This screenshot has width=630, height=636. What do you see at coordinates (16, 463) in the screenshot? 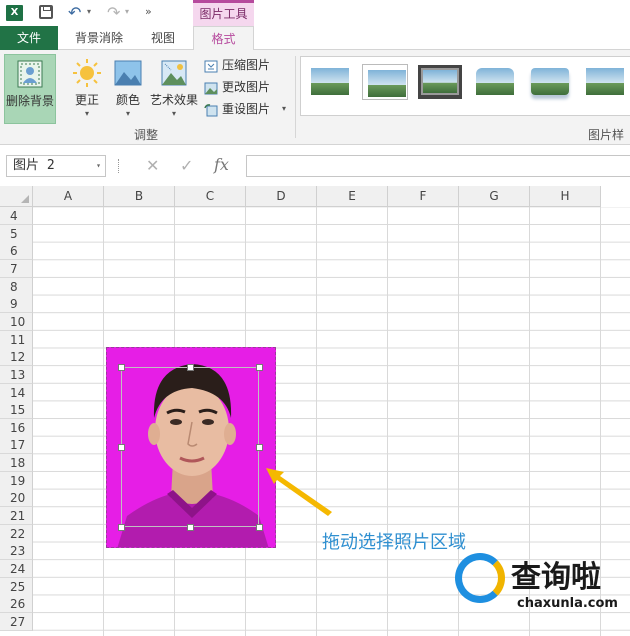
I see `row-header: 18` at bounding box center [16, 463].